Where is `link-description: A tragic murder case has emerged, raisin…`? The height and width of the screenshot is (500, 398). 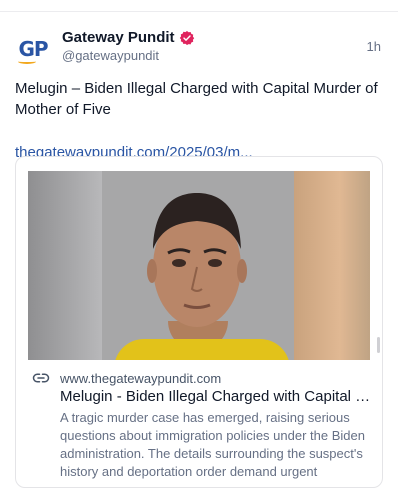 link-description: A tragic murder case has emerged, raisin… is located at coordinates (212, 444).